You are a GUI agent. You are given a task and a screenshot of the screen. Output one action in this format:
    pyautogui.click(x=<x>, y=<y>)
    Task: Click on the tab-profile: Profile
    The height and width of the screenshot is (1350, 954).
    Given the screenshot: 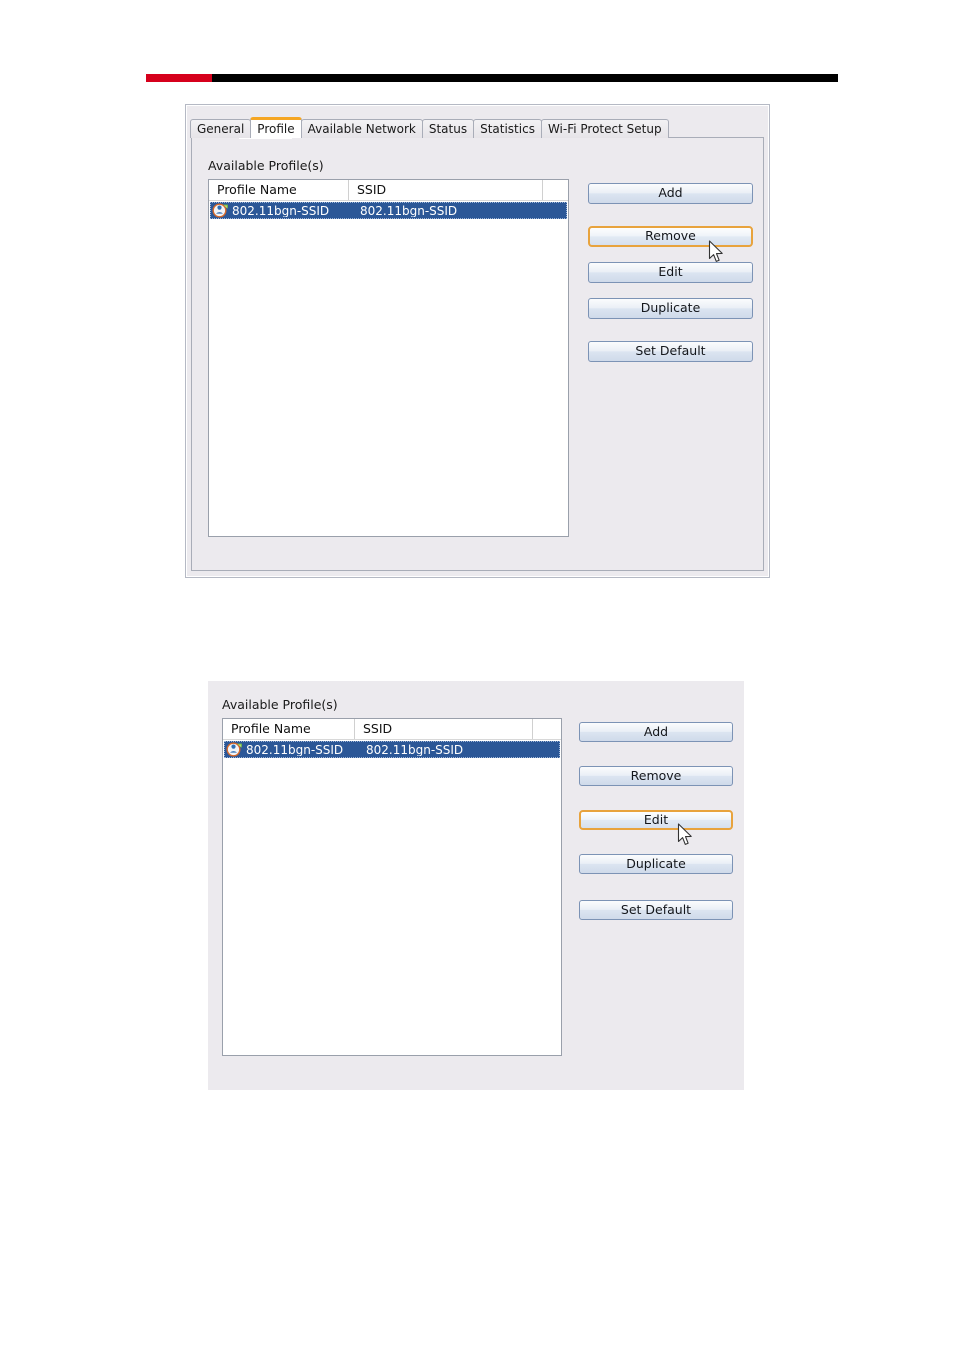 What is the action you would take?
    pyautogui.click(x=276, y=127)
    